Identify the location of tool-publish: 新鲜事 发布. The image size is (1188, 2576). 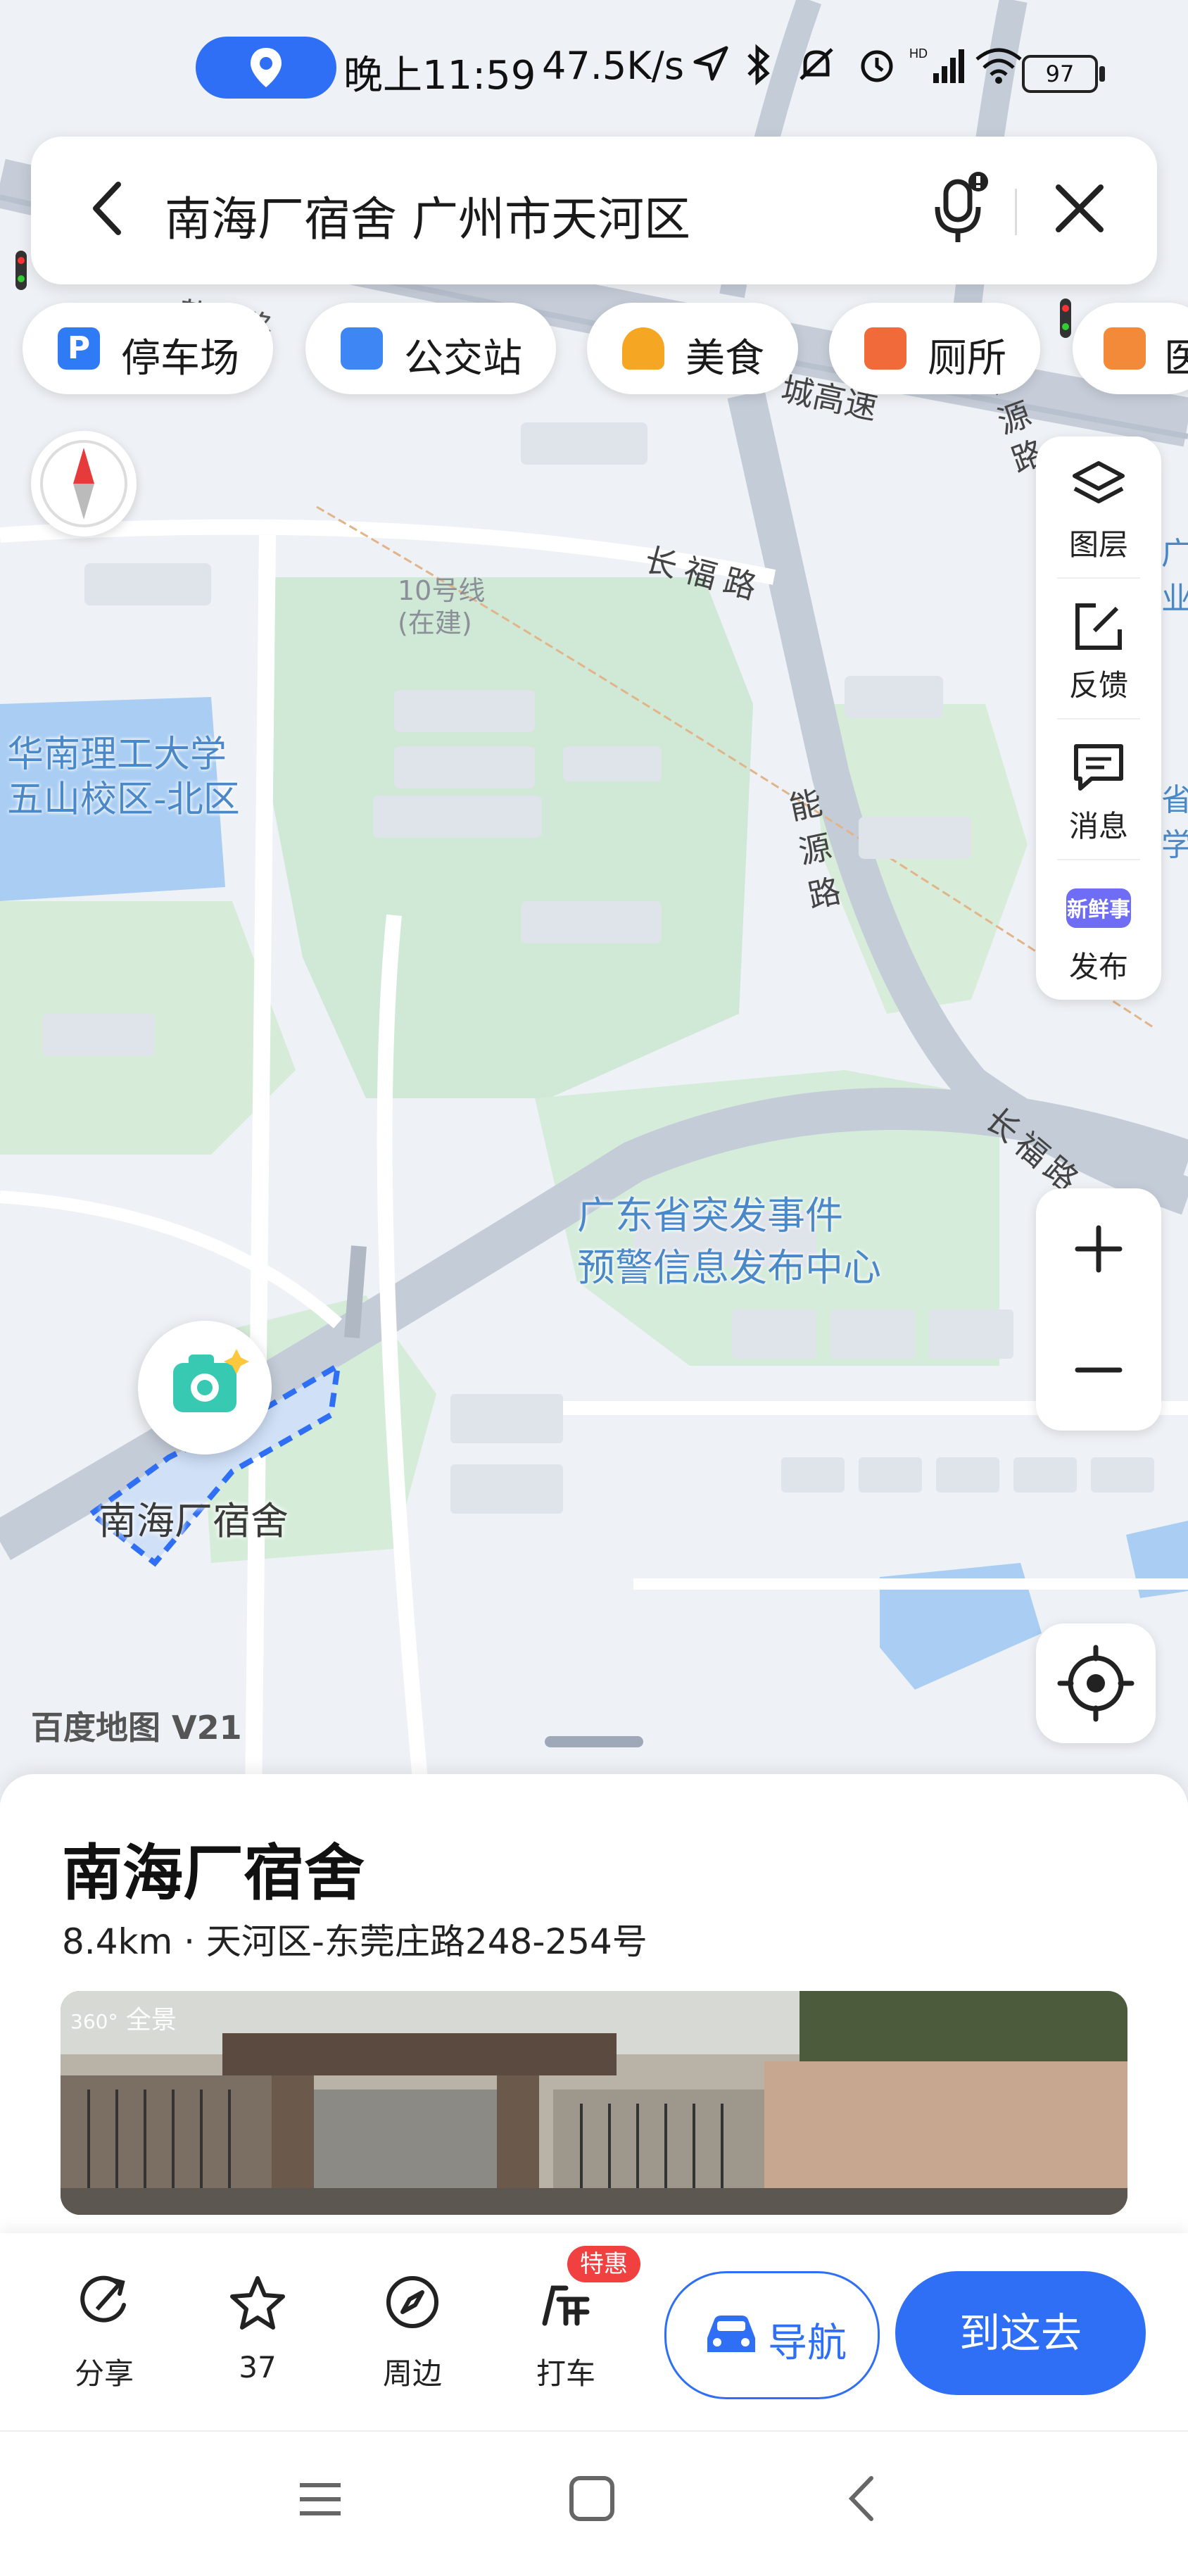
(1098, 929).